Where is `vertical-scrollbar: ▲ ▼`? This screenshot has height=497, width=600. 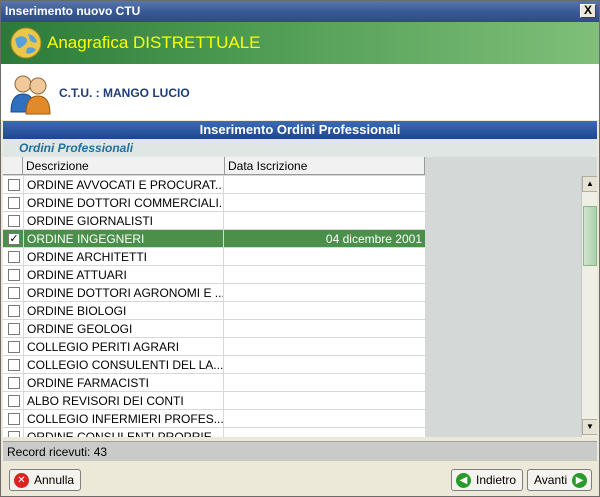 vertical-scrollbar: ▲ ▼ is located at coordinates (589, 306).